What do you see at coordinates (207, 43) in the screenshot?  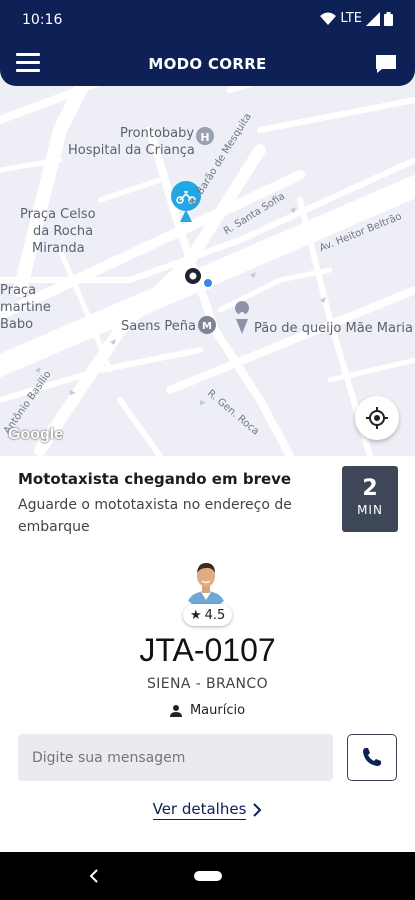 I see `app-header: 10:16 LTE MODO CORRE` at bounding box center [207, 43].